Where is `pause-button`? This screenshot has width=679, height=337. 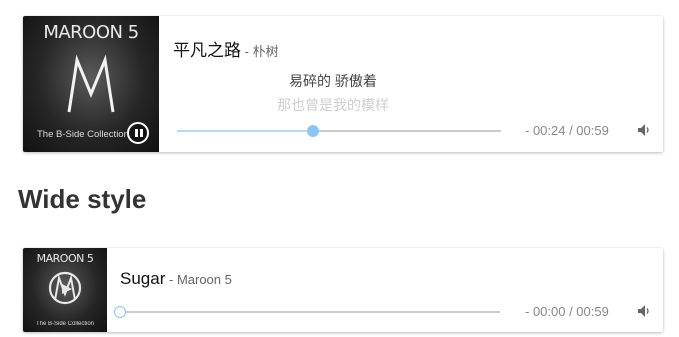 pause-button is located at coordinates (138, 133).